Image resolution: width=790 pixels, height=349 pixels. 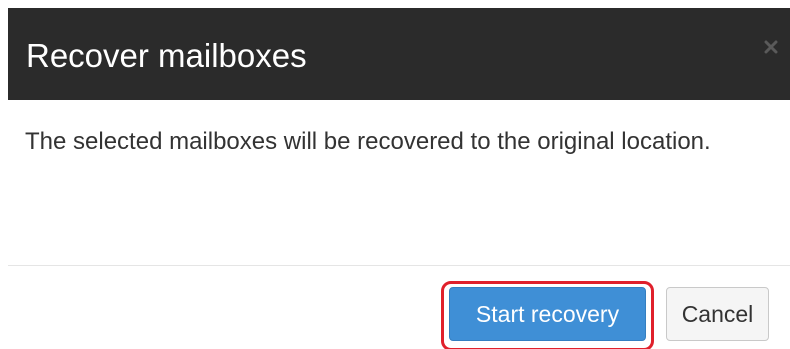 I want to click on dialog-title: Recover mailboxes, so click(x=166, y=55).